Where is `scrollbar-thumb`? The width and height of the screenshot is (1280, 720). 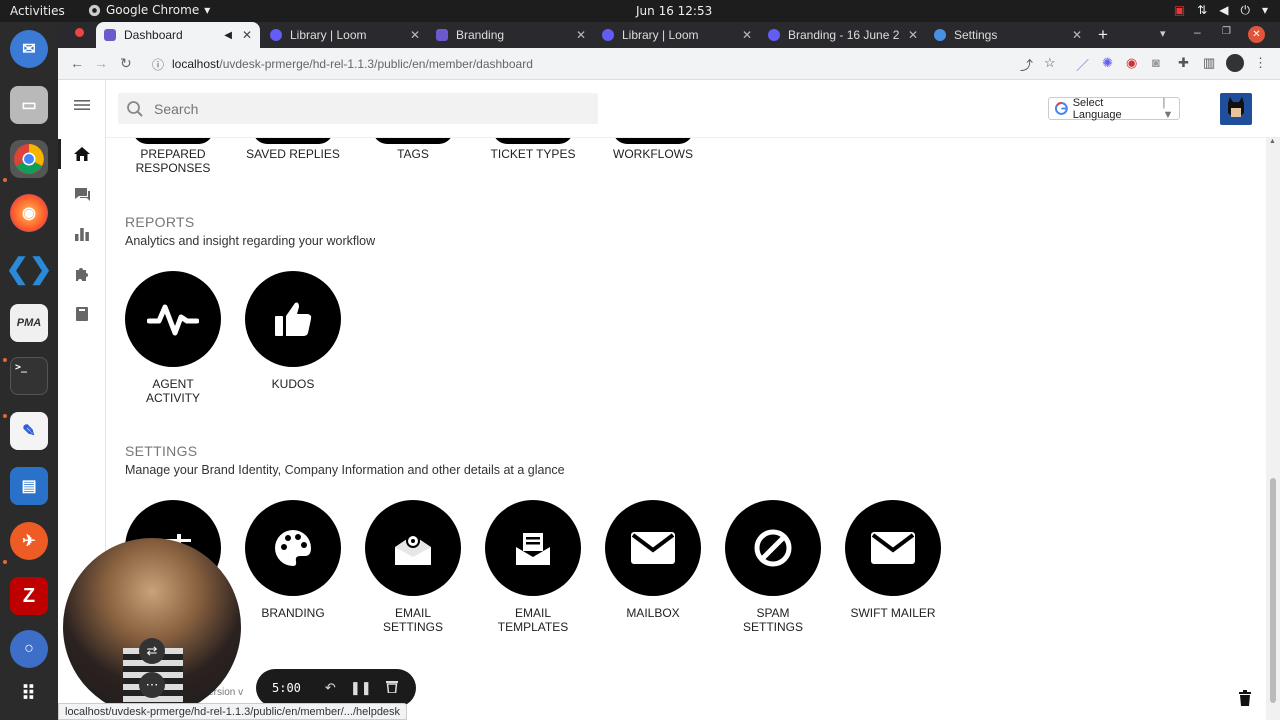
scrollbar-thumb is located at coordinates (1273, 590).